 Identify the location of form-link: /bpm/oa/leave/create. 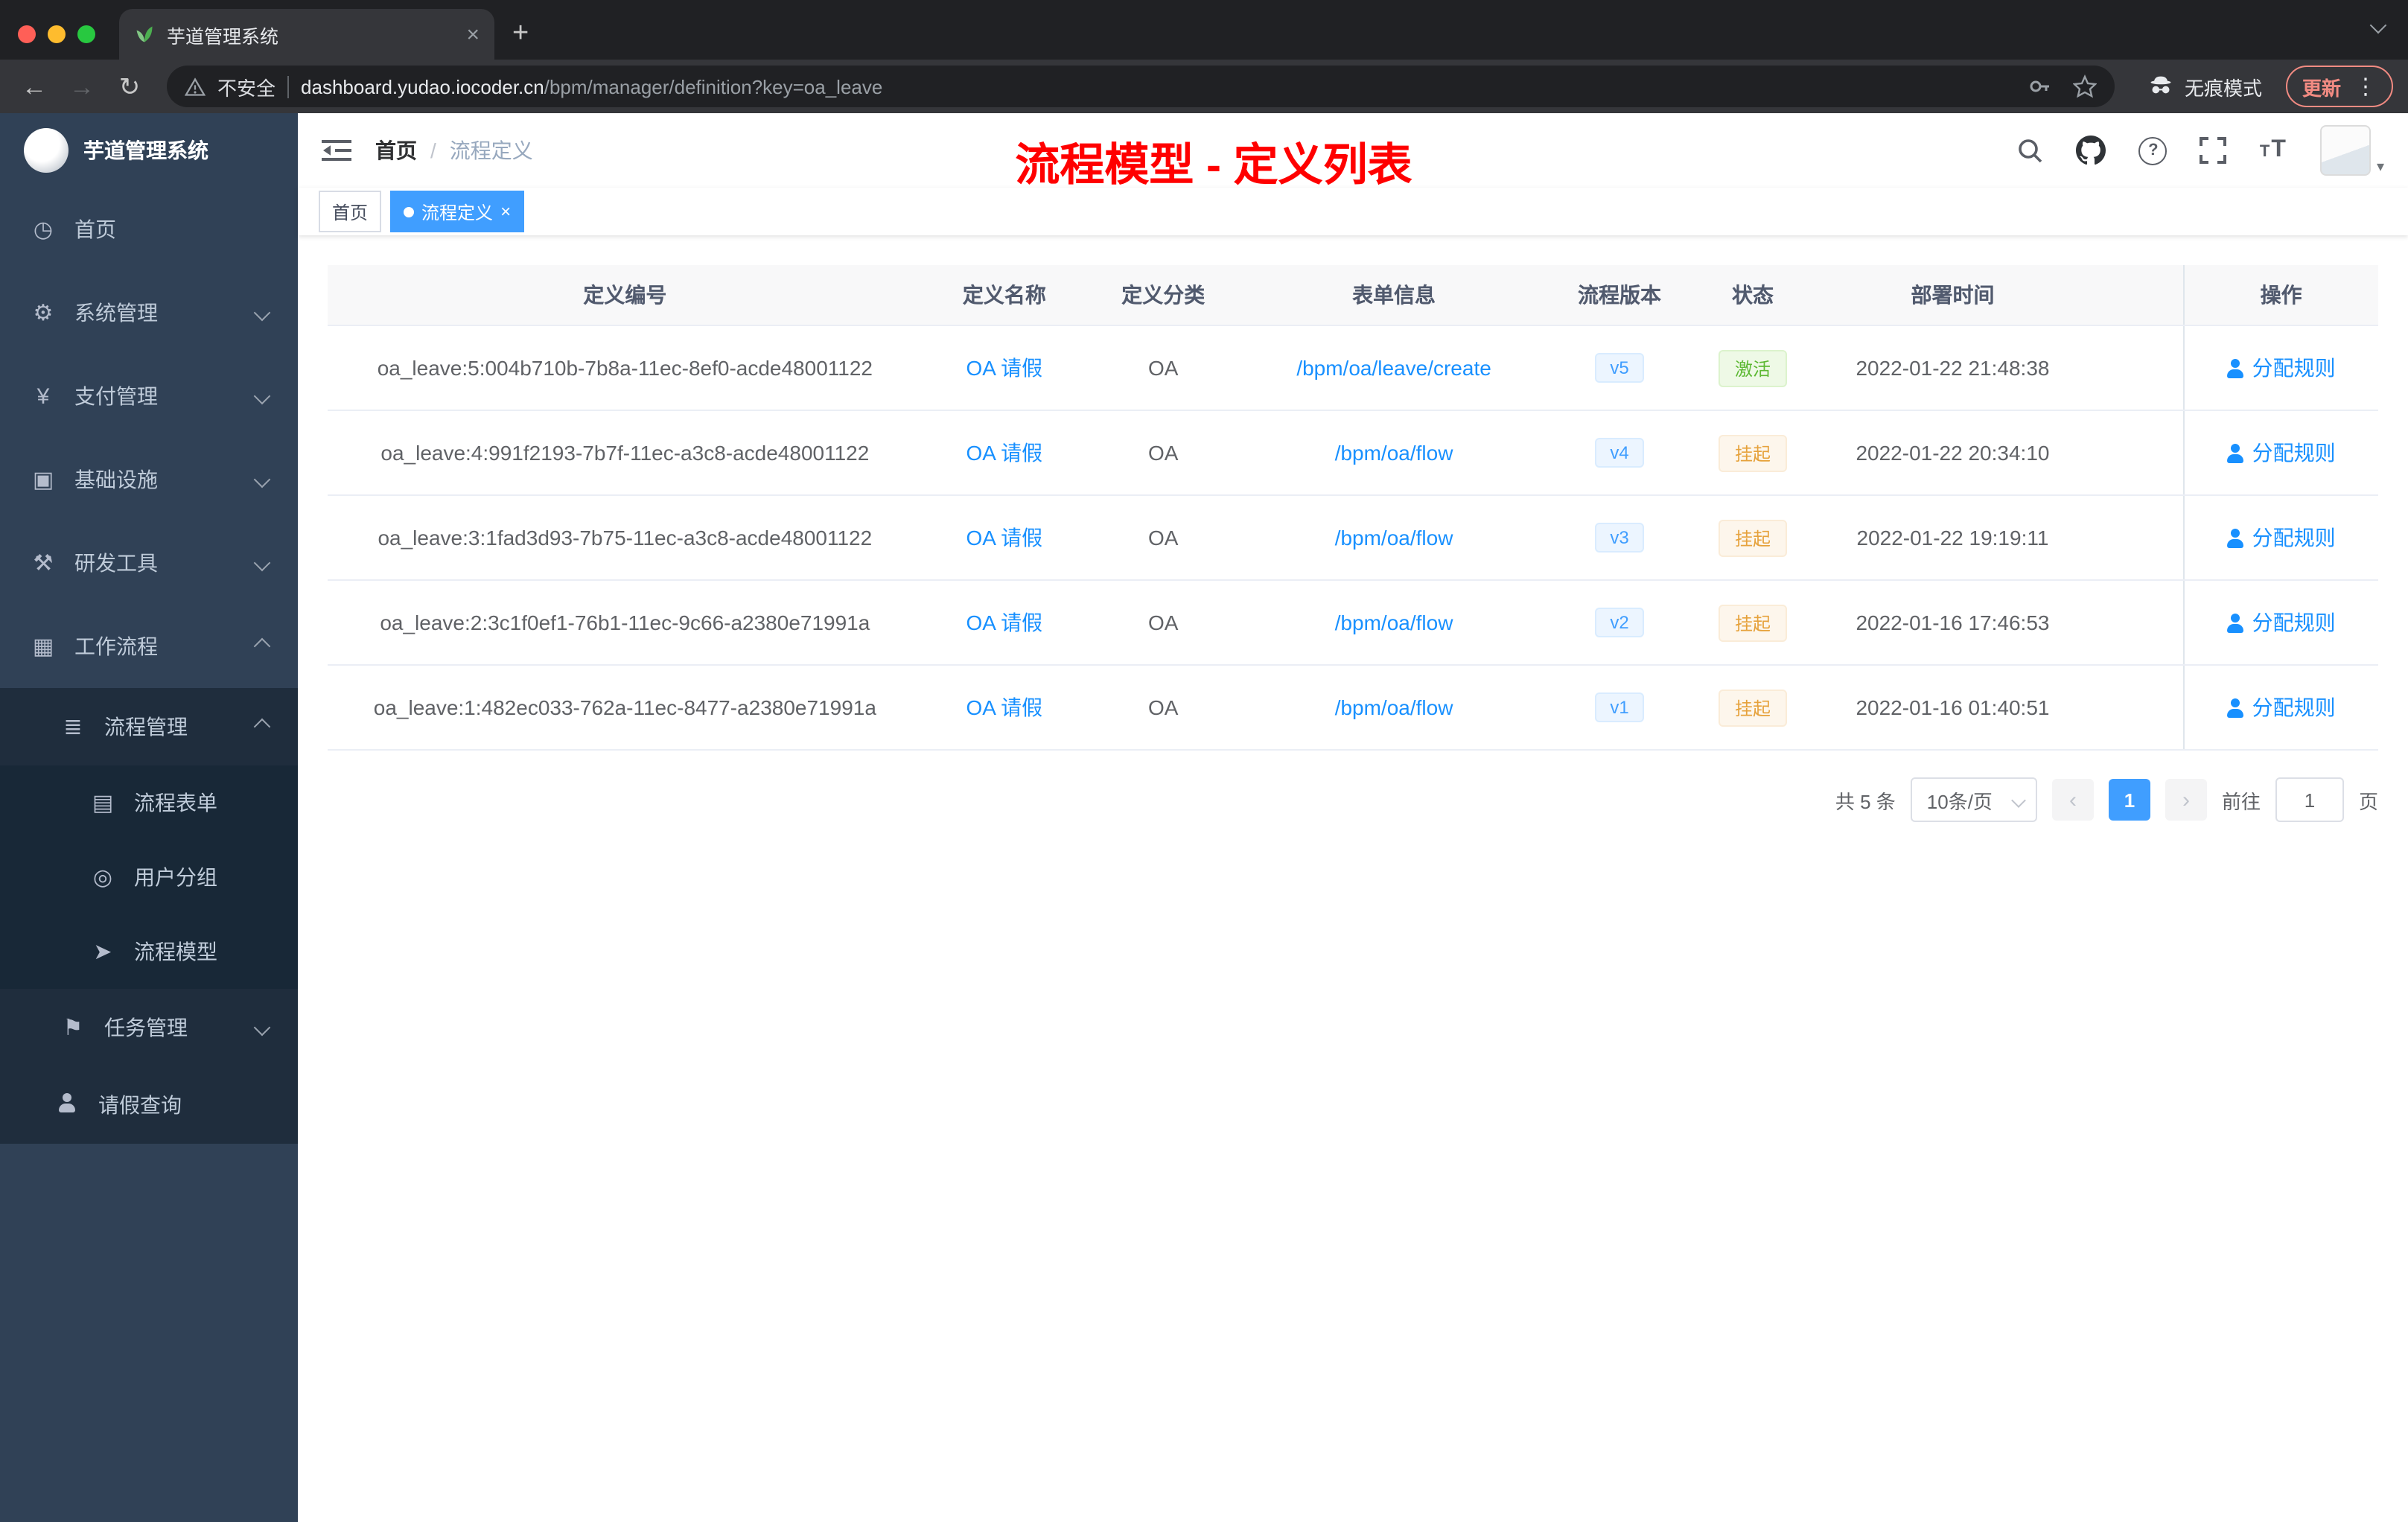
(1393, 368).